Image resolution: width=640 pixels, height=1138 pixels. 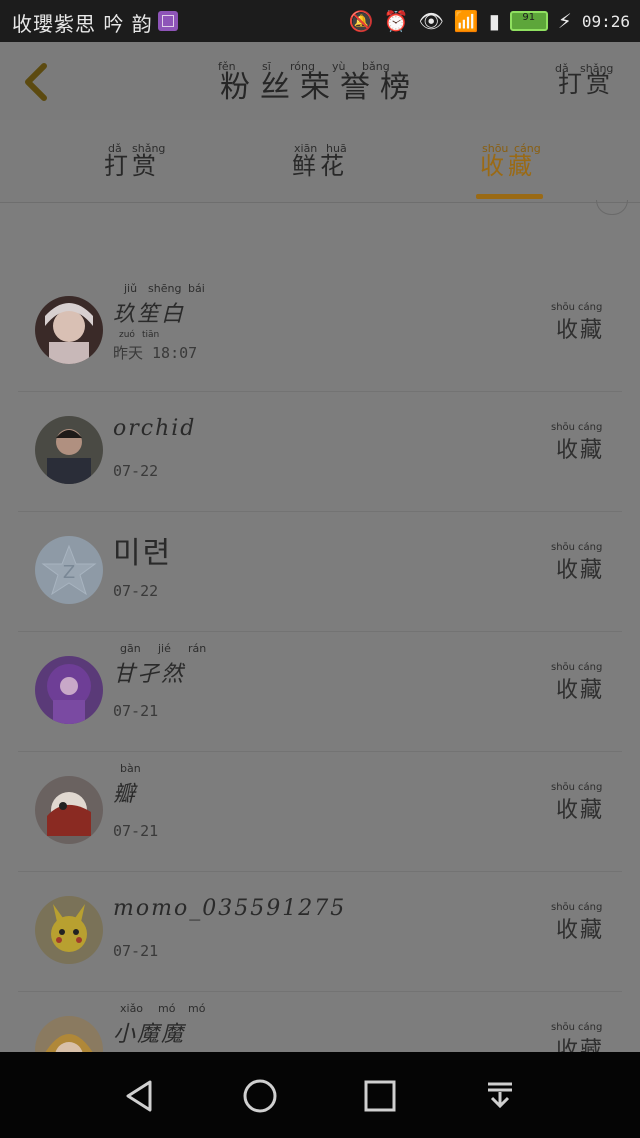 I want to click on tab-favorites-pinyin-2: cáng, so click(x=527, y=148).